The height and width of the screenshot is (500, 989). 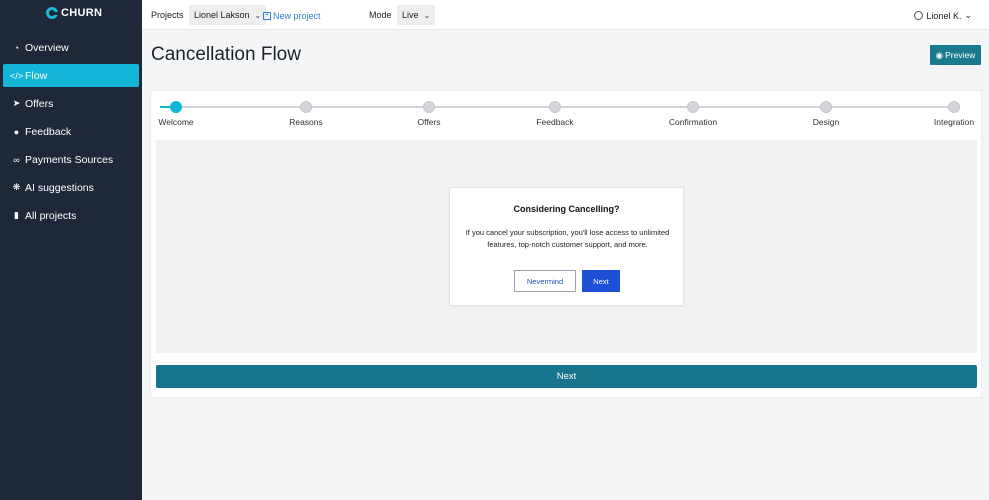 What do you see at coordinates (47, 47) in the screenshot?
I see `sidebar-item-label: Overview` at bounding box center [47, 47].